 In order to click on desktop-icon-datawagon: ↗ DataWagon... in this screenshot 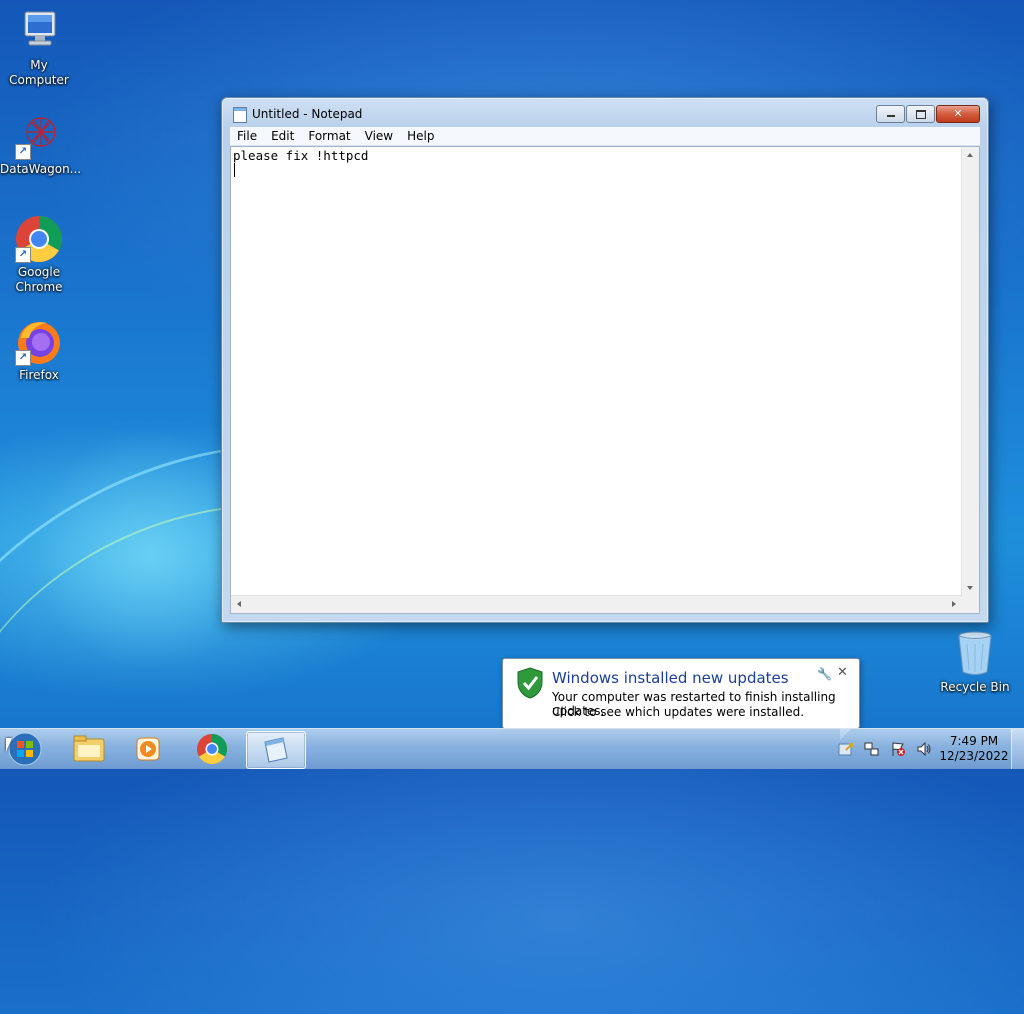, I will do `click(41, 144)`.